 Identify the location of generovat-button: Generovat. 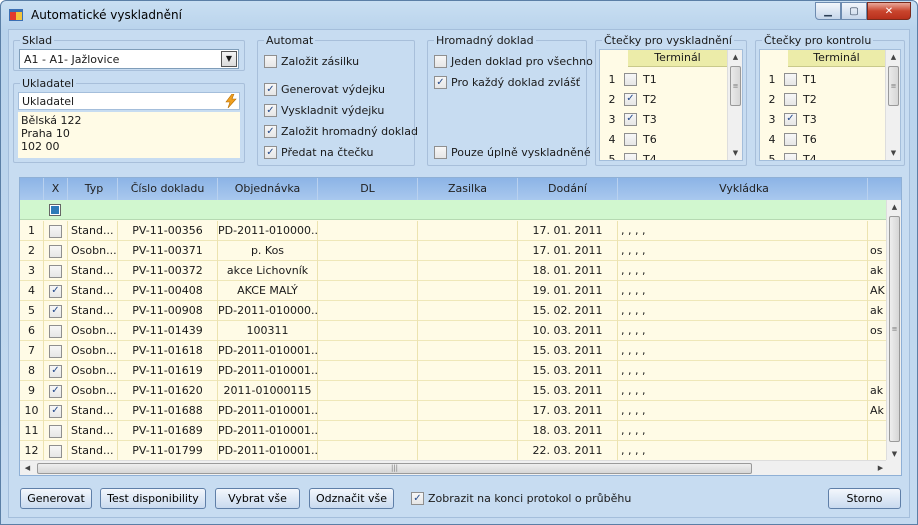
(56, 498).